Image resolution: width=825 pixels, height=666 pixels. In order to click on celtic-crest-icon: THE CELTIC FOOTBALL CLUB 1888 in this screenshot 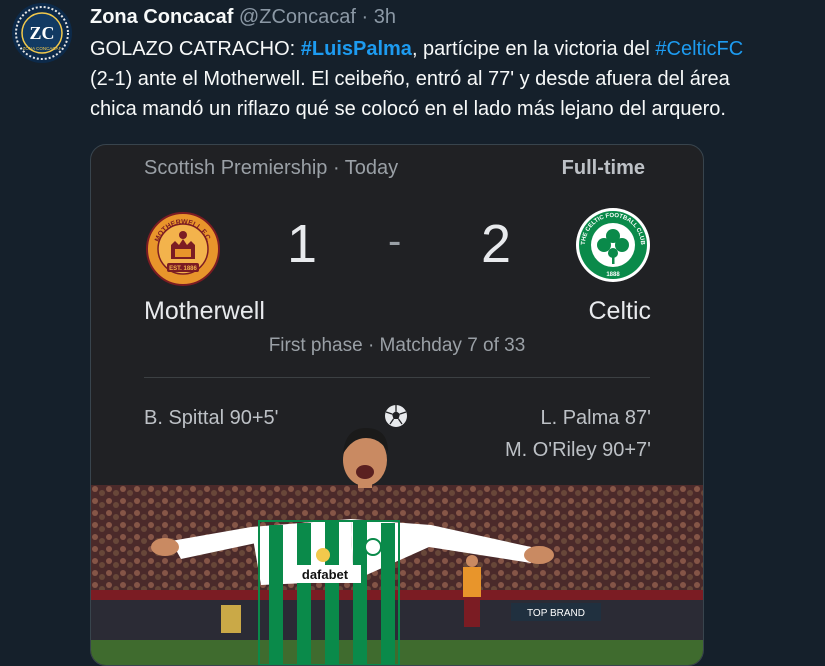, I will do `click(613, 245)`.